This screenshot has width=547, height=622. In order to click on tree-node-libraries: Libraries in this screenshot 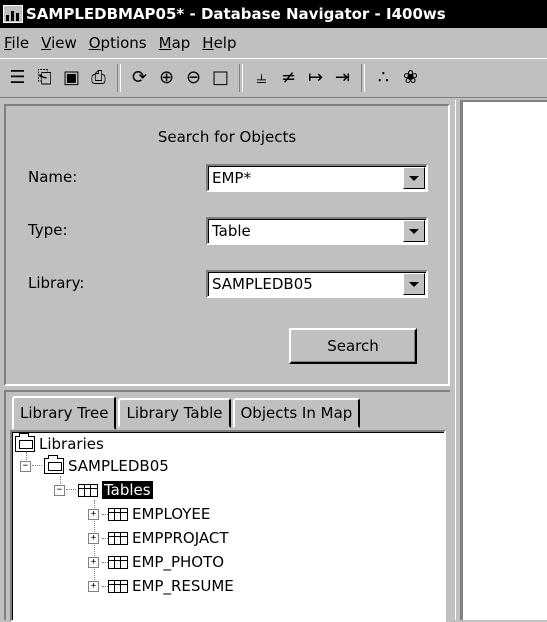, I will do `click(59, 444)`.